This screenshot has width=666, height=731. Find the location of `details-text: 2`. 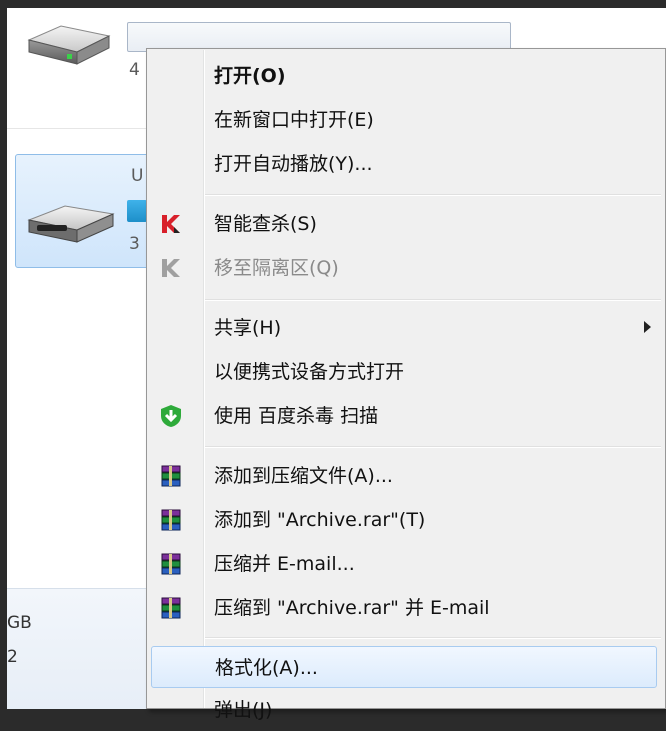

details-text: 2 is located at coordinates (12, 657).